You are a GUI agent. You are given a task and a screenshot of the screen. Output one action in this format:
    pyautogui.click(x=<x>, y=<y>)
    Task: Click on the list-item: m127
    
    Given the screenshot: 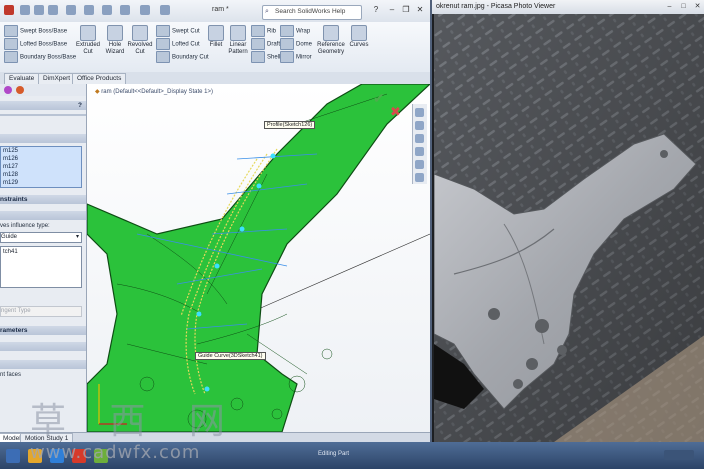 What is the action you would take?
    pyautogui.click(x=41, y=167)
    